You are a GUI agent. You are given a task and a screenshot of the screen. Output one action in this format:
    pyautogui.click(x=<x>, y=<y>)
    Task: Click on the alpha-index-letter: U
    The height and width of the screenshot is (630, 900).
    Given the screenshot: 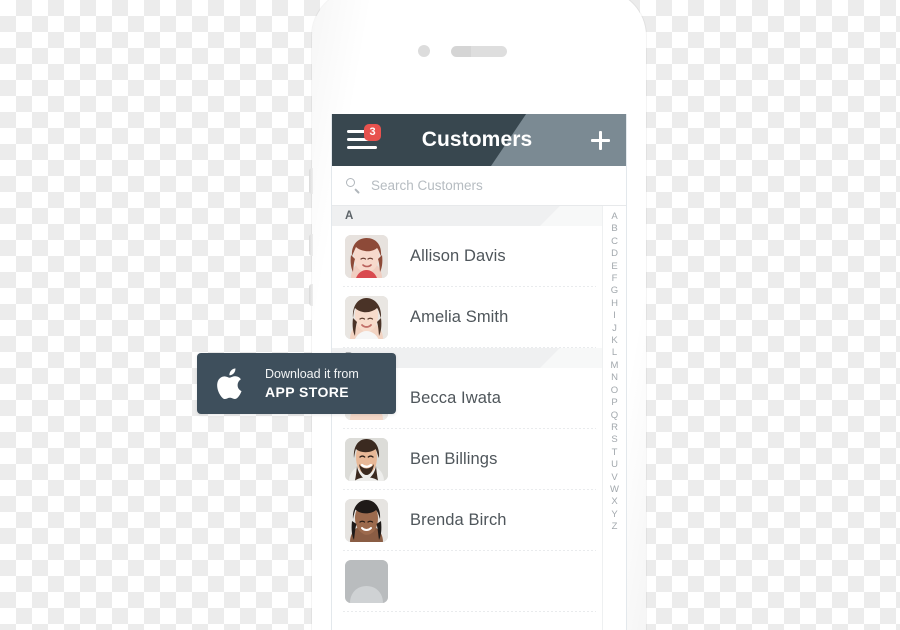 What is the action you would take?
    pyautogui.click(x=614, y=465)
    